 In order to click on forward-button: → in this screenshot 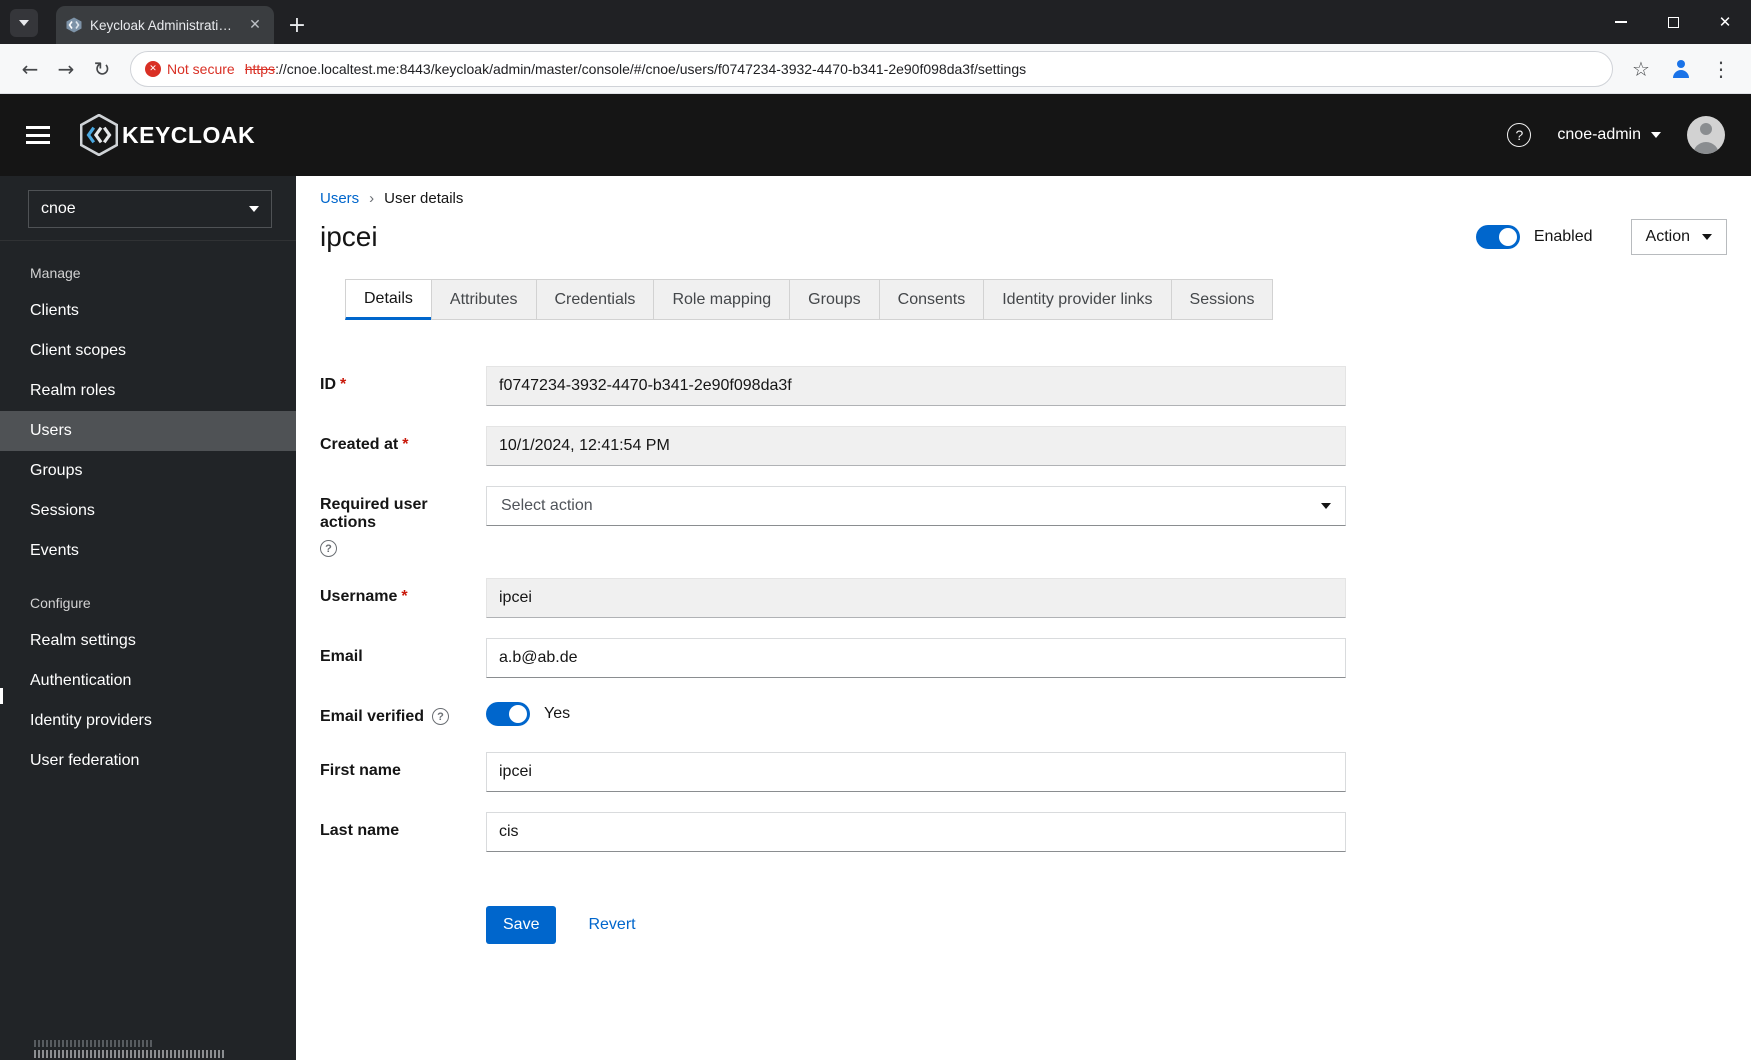, I will do `click(66, 69)`.